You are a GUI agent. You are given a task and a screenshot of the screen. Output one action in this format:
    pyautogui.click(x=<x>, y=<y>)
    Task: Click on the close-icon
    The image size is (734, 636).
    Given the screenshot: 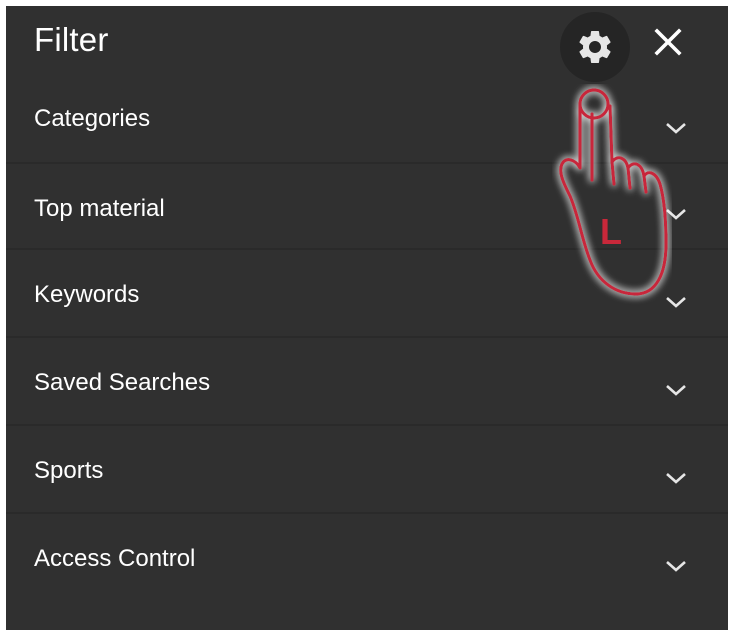 What is the action you would take?
    pyautogui.click(x=668, y=42)
    